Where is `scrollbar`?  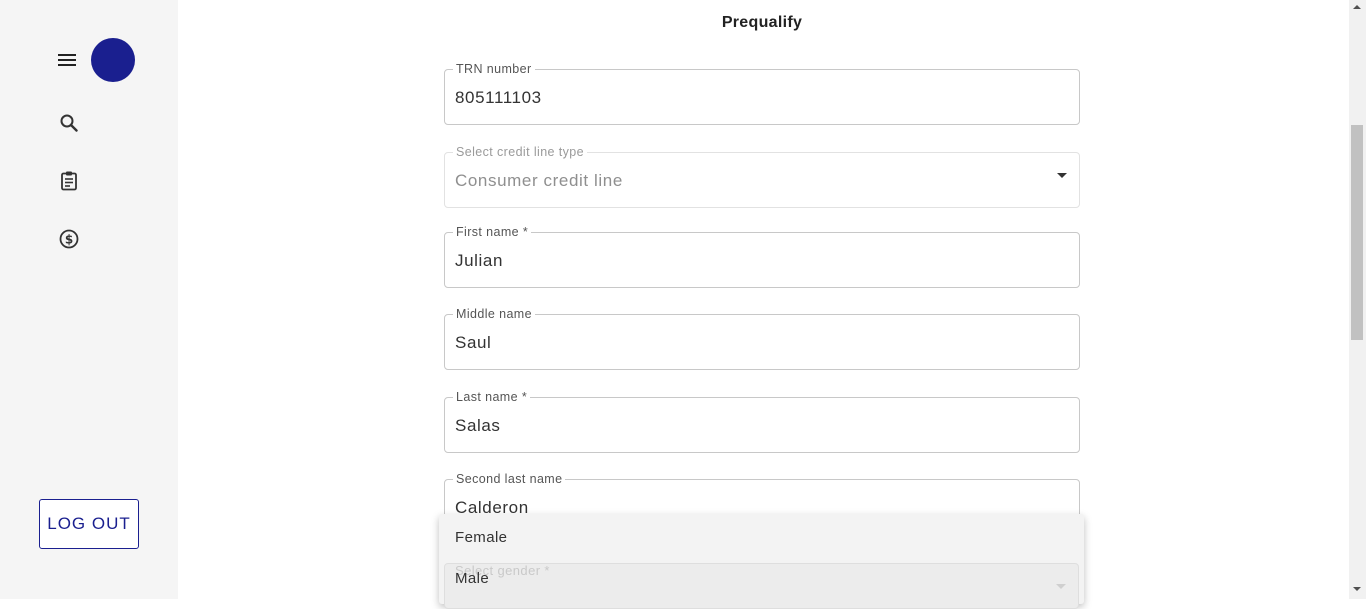 scrollbar is located at coordinates (1357, 299).